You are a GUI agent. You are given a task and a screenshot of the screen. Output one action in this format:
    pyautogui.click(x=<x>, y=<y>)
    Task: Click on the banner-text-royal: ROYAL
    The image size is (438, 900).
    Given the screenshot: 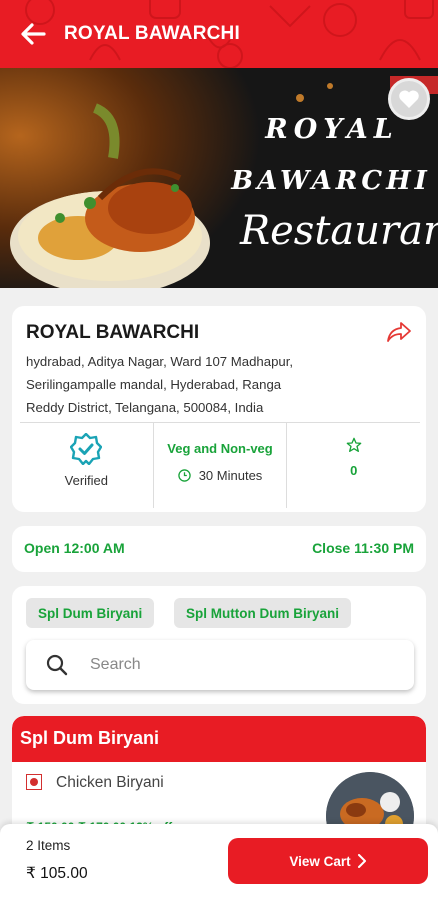 What is the action you would take?
    pyautogui.click(x=332, y=129)
    